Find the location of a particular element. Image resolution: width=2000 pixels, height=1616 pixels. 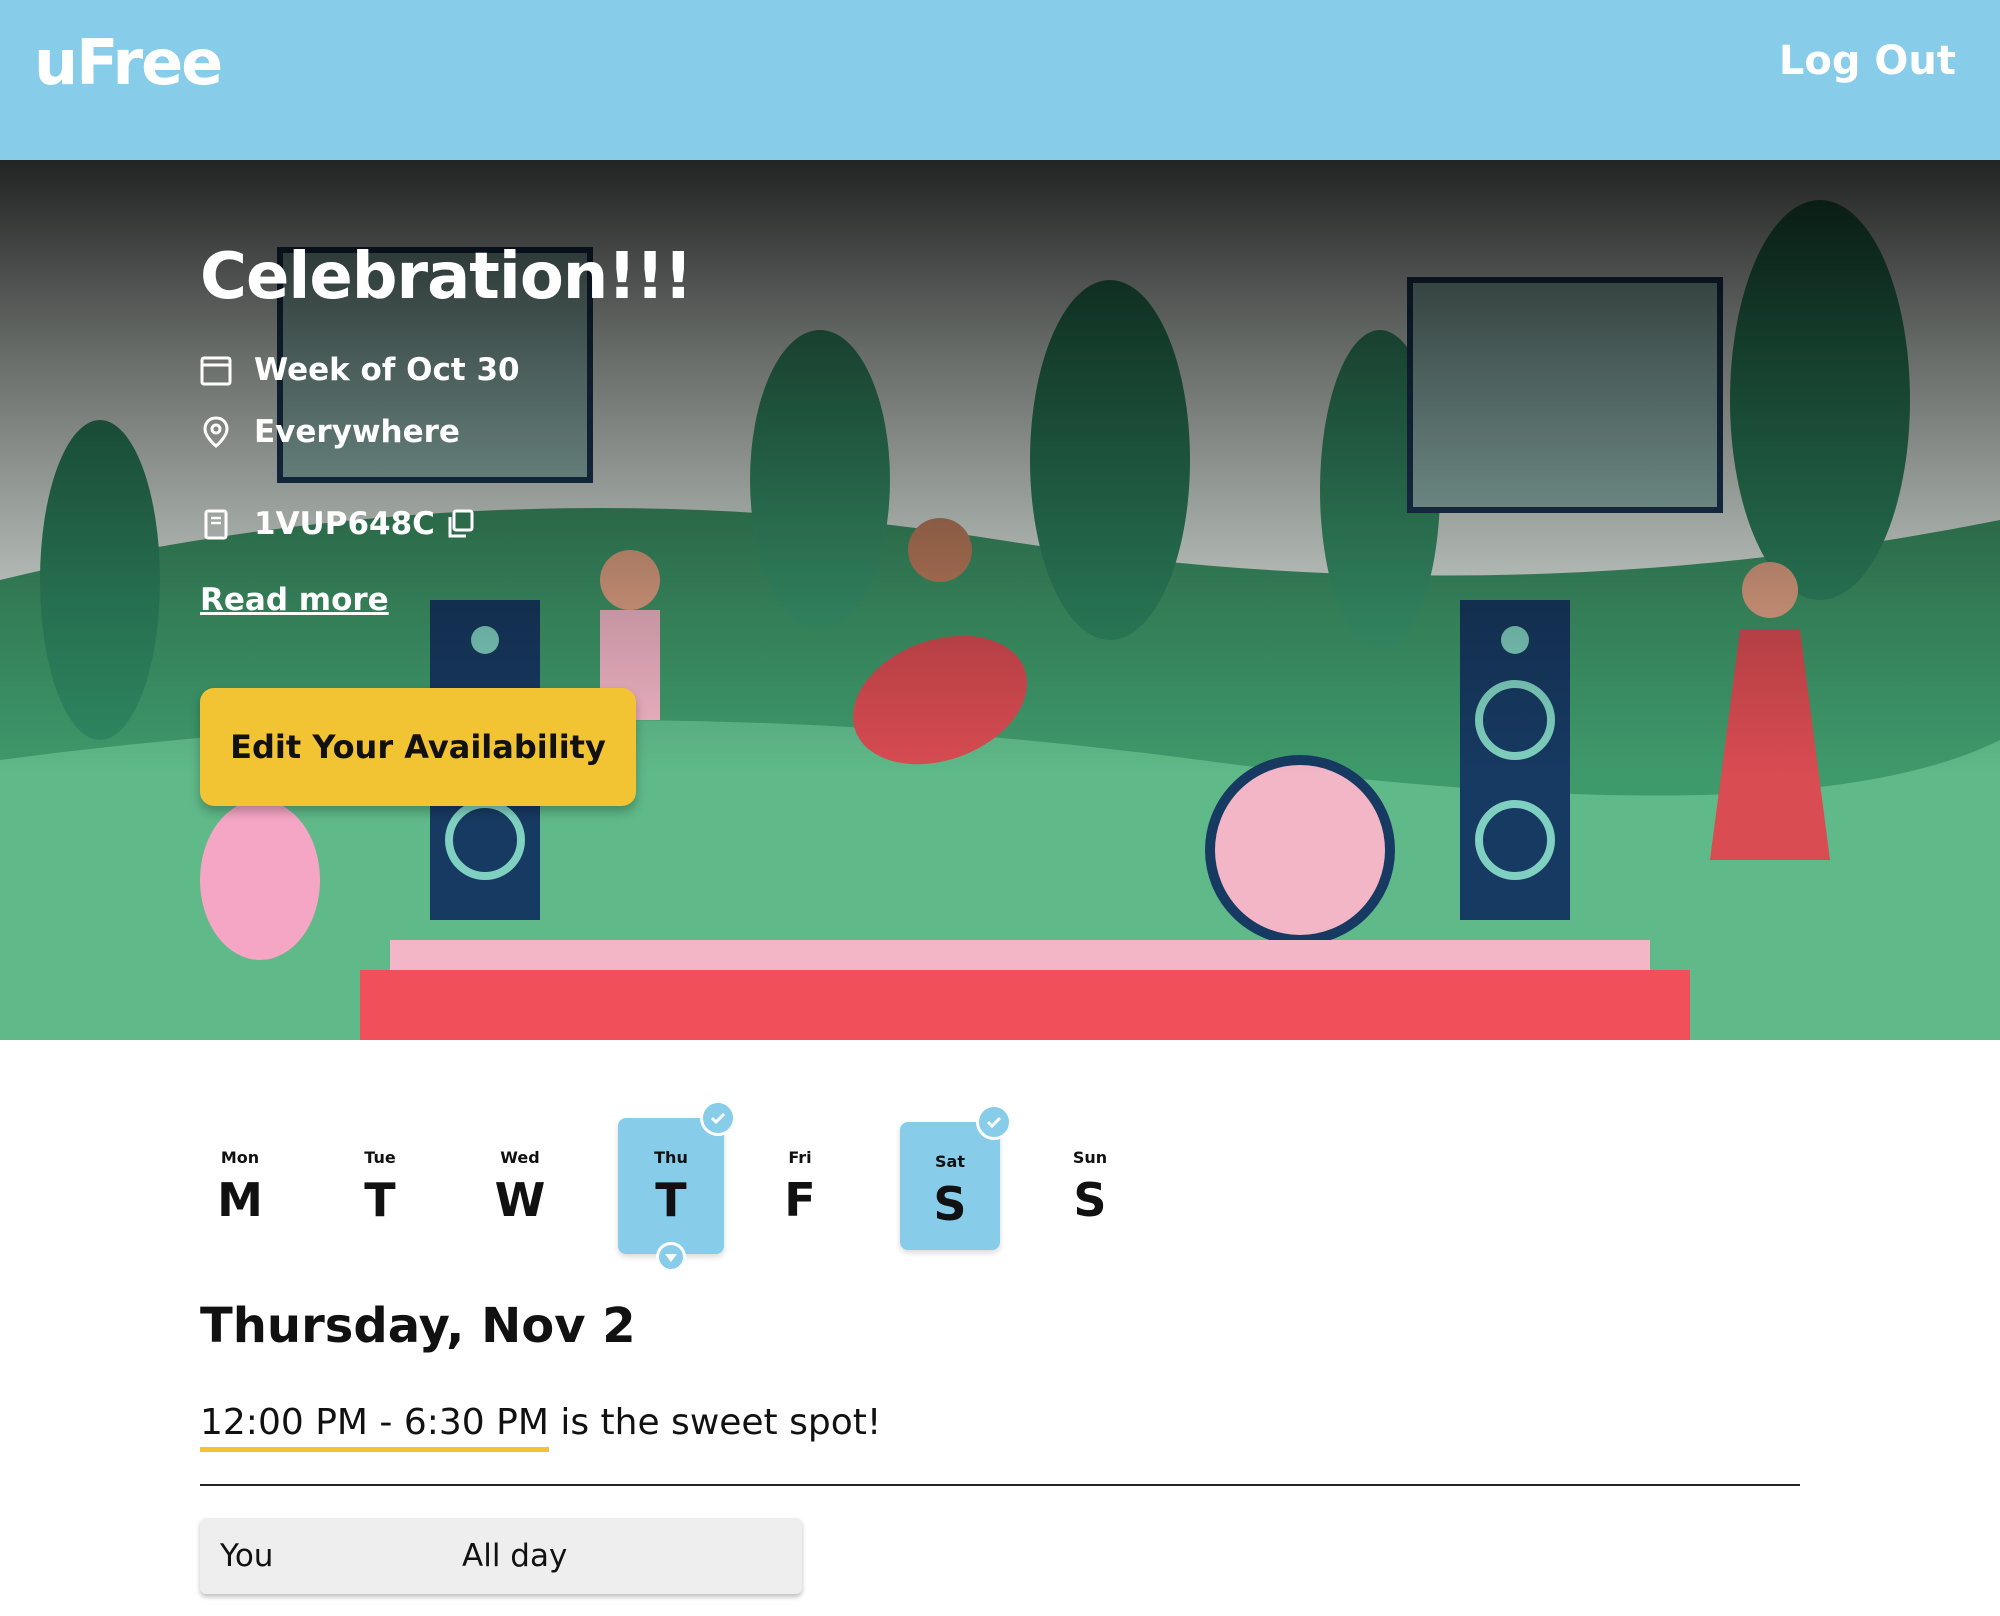

event-week: Week of Oct 30 is located at coordinates (387, 370).